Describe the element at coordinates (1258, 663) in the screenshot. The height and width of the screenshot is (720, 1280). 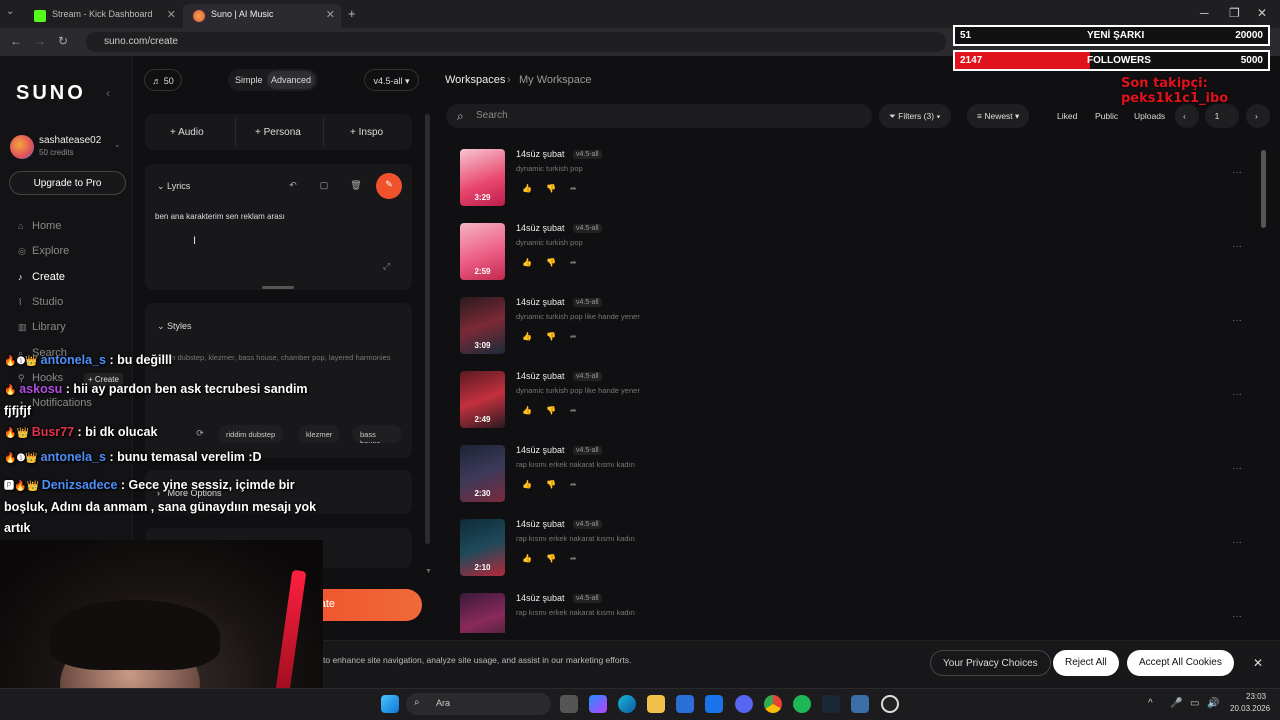
I see `close-icon: ✕` at that location.